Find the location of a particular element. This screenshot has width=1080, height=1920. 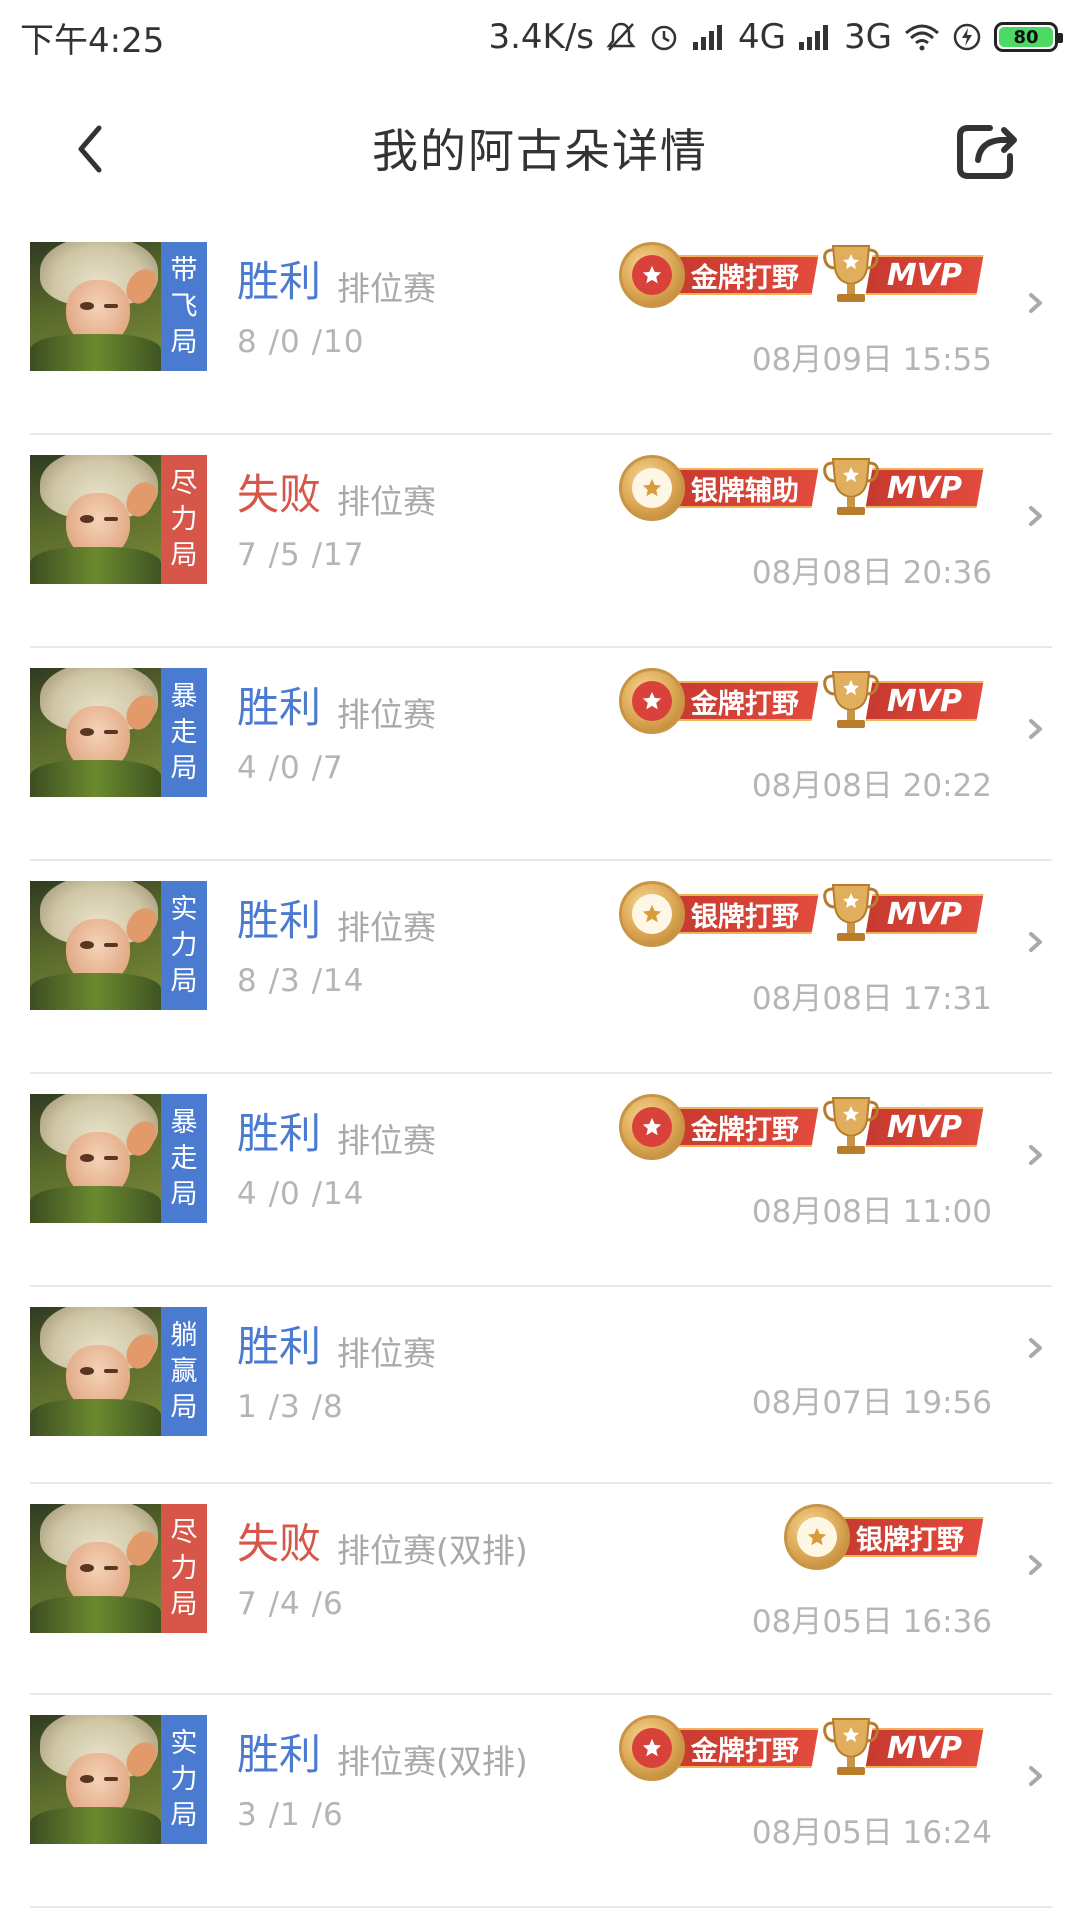

wifi-icon is located at coordinates (922, 37).